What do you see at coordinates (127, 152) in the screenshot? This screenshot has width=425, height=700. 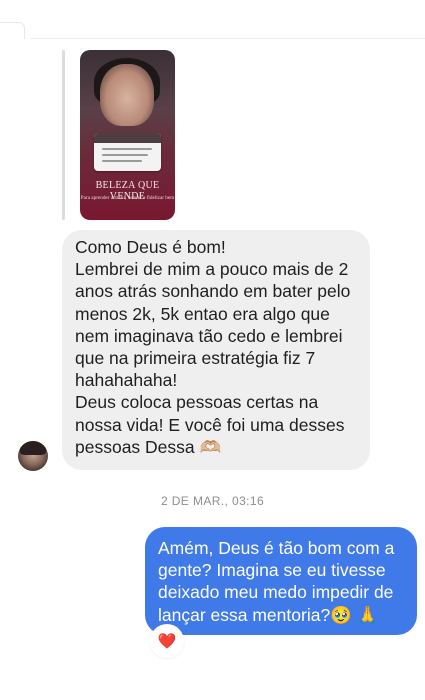 I see `story-question-sticker` at bounding box center [127, 152].